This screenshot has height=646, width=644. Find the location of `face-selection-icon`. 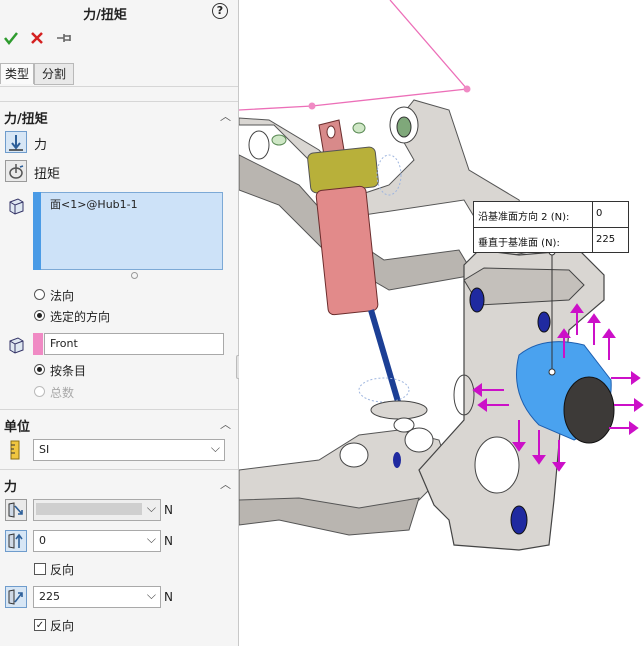

face-selection-icon is located at coordinates (16, 206).